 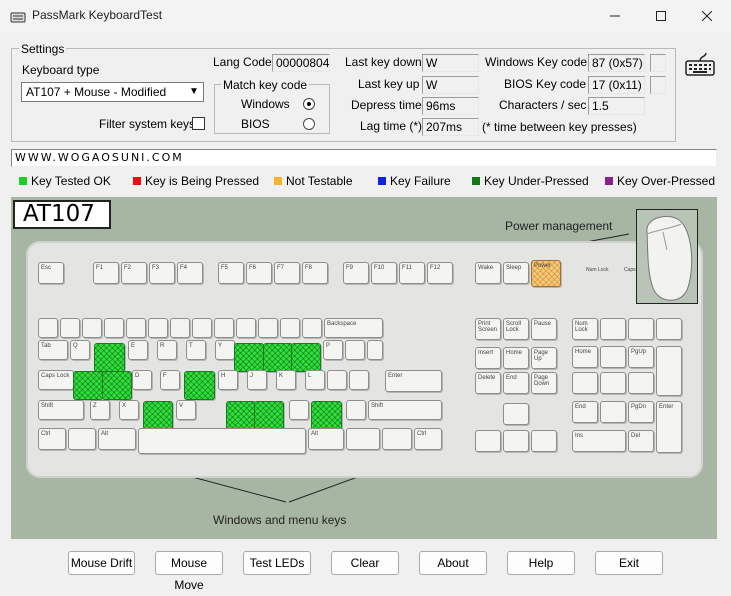 I want to click on windows-key-code-field: 87 (0x57), so click(x=616, y=63).